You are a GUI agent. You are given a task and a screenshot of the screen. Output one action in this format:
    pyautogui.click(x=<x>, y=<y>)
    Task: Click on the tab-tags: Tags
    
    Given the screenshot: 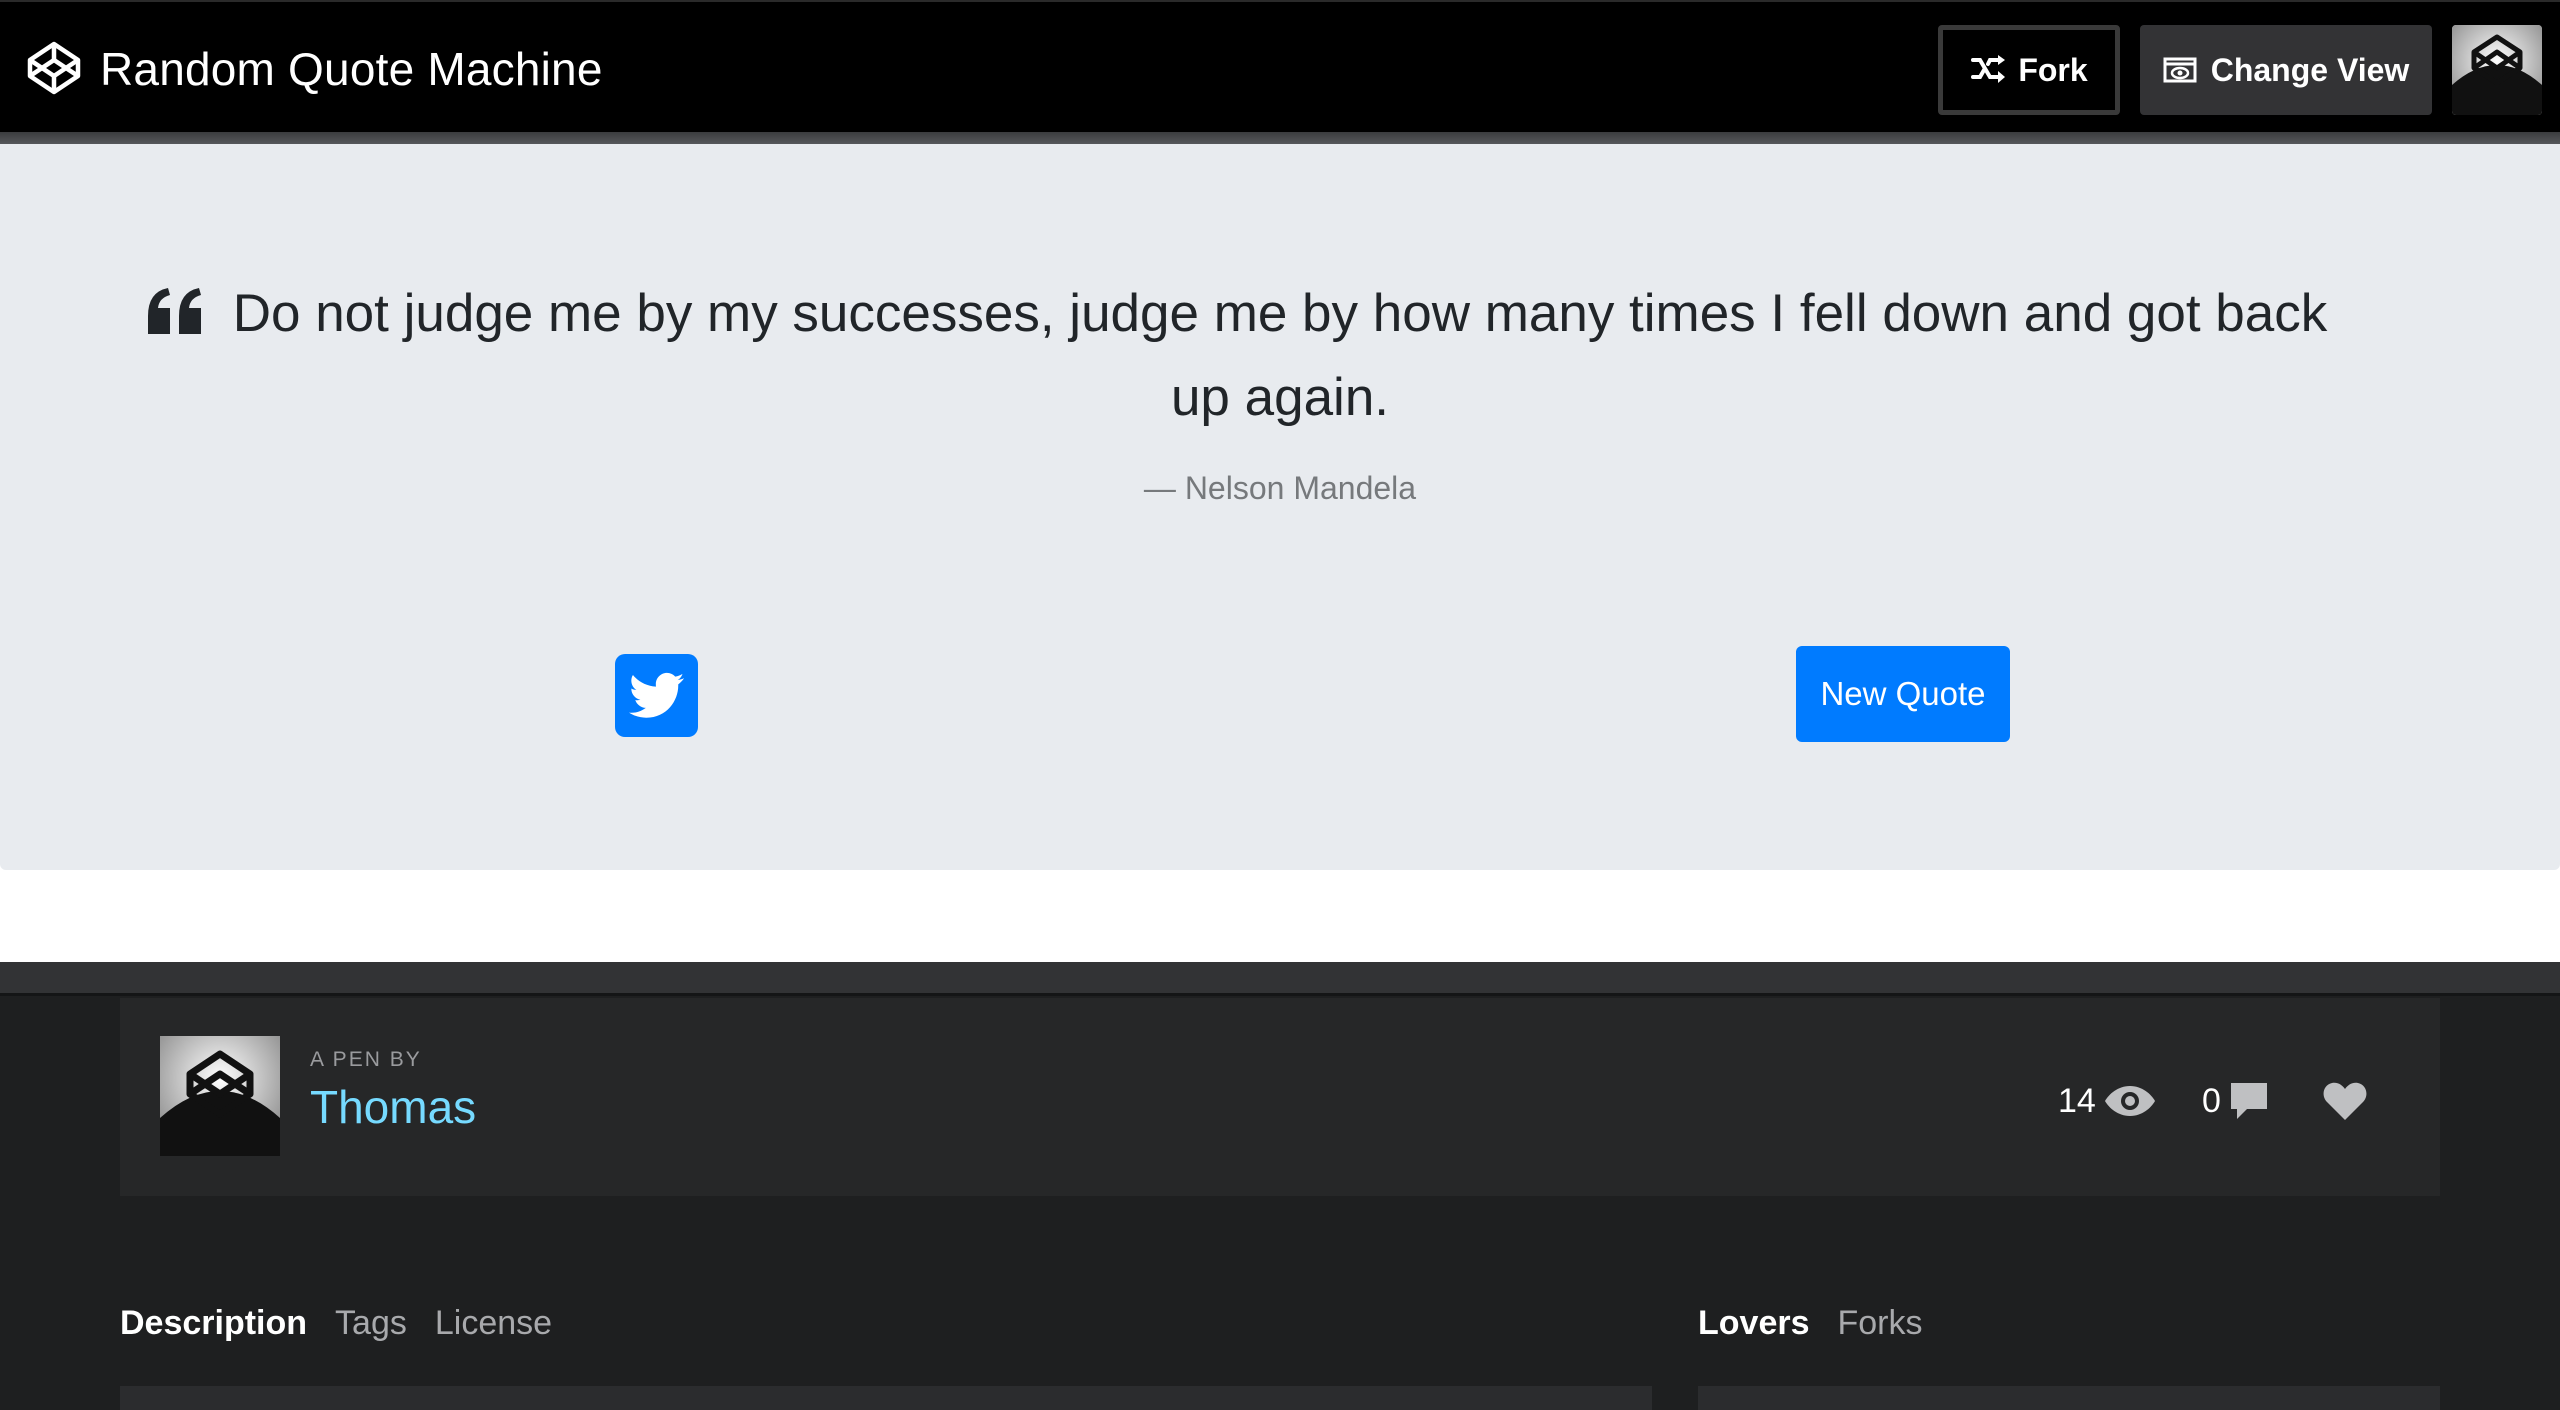 What is the action you would take?
    pyautogui.click(x=371, y=1323)
    